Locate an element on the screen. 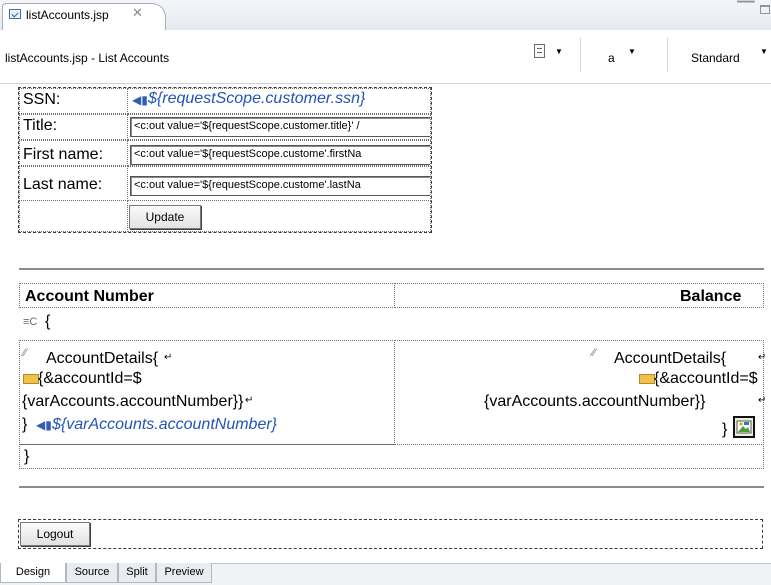  balance-account-id-param: {&accountId=$ is located at coordinates (706, 379).